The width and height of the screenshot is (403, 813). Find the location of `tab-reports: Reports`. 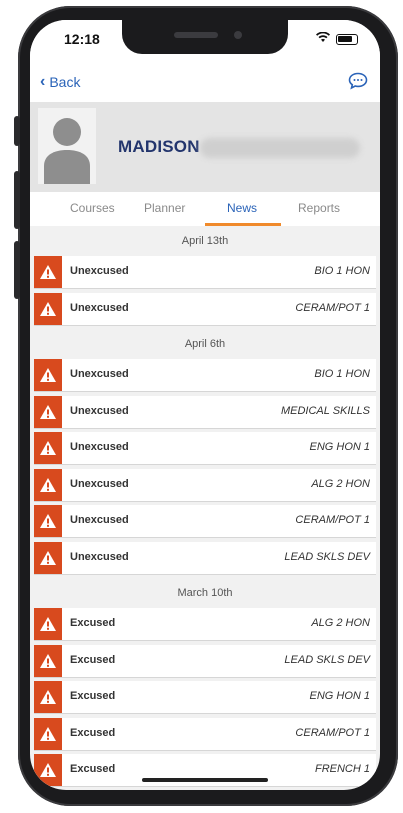

tab-reports: Reports is located at coordinates (319, 208).